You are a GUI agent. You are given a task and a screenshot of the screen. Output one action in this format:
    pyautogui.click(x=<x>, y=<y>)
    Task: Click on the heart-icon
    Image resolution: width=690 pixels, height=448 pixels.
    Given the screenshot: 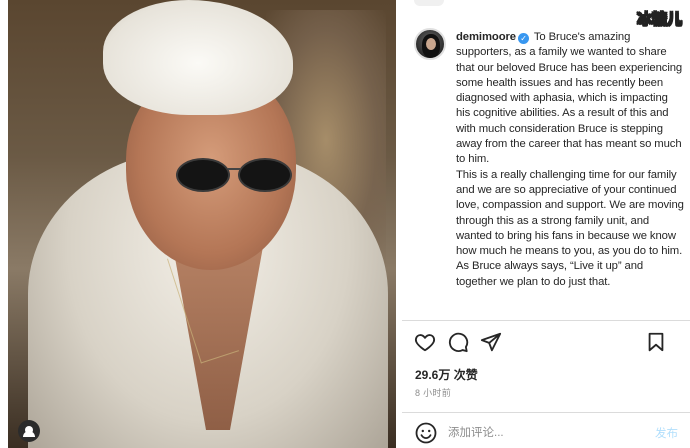 What is the action you would take?
    pyautogui.click(x=425, y=343)
    